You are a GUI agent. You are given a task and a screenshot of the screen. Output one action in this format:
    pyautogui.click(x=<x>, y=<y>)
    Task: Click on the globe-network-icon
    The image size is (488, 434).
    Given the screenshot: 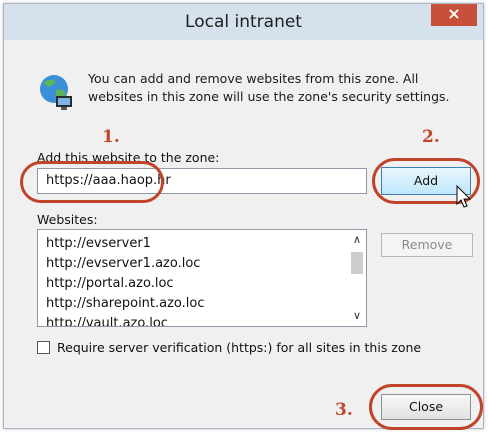 What is the action you would take?
    pyautogui.click(x=56, y=92)
    